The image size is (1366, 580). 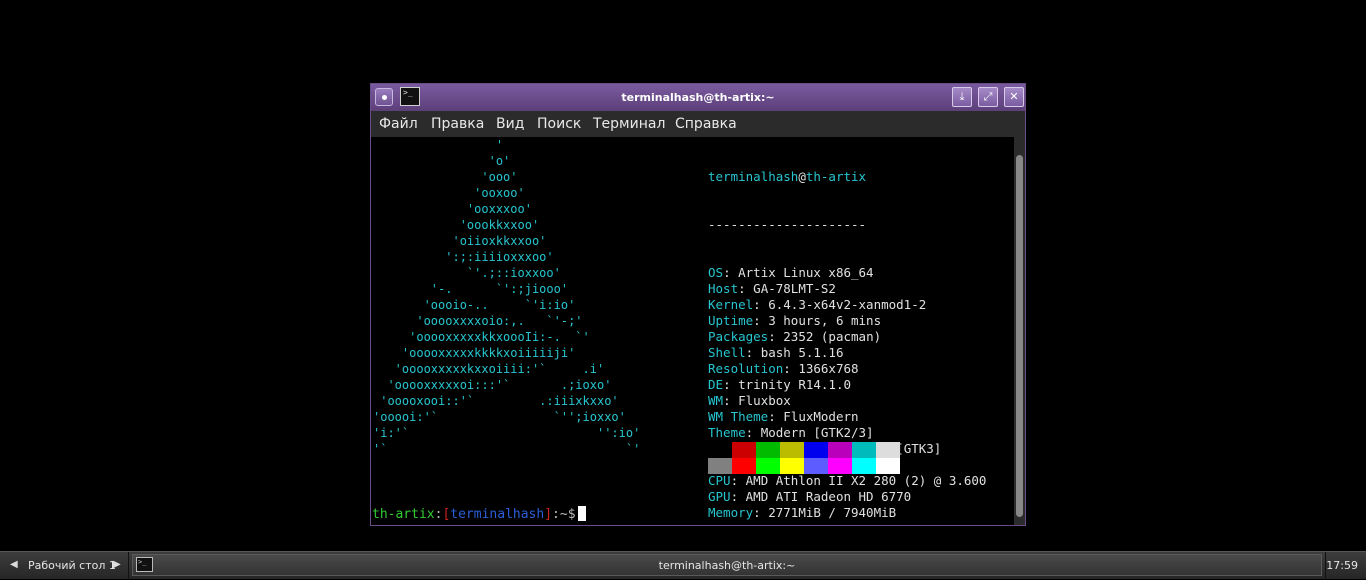 I want to click on text-cursor, so click(x=581, y=513).